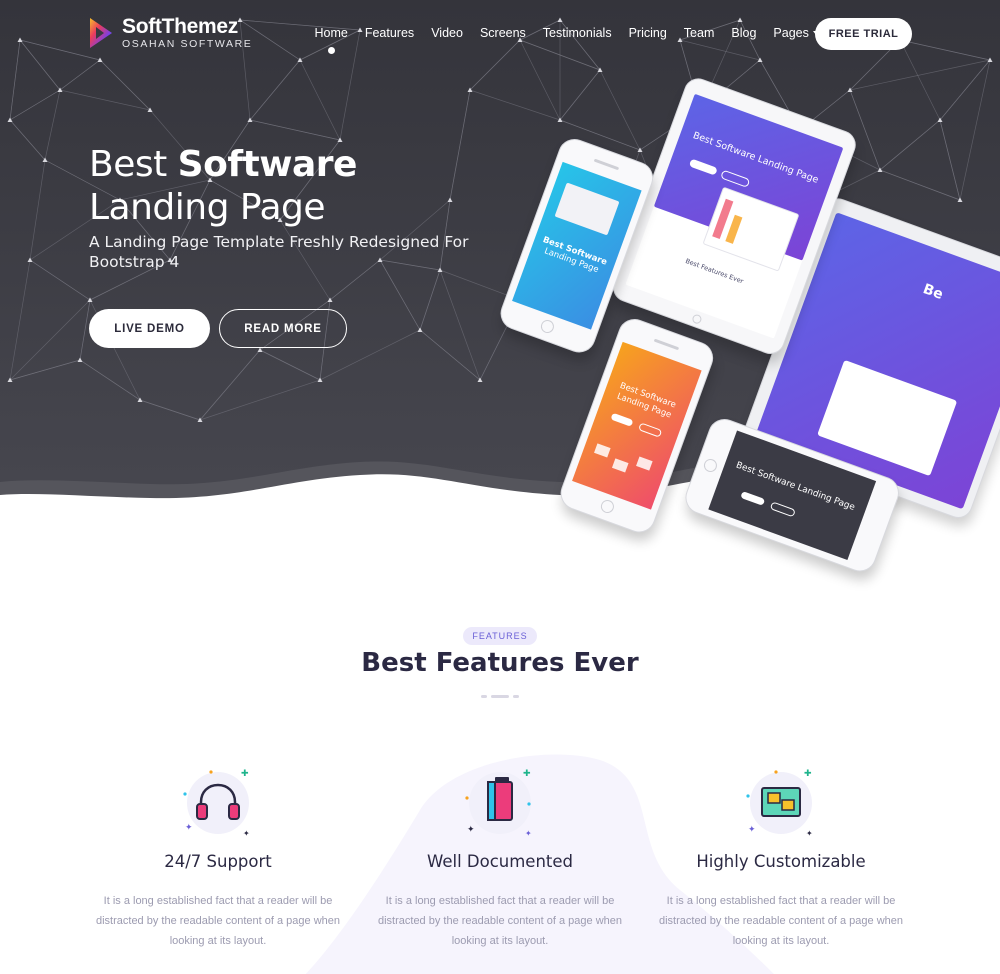 This screenshot has width=1000, height=974. What do you see at coordinates (577, 33) in the screenshot?
I see `nav-testimonials: Testimonials` at bounding box center [577, 33].